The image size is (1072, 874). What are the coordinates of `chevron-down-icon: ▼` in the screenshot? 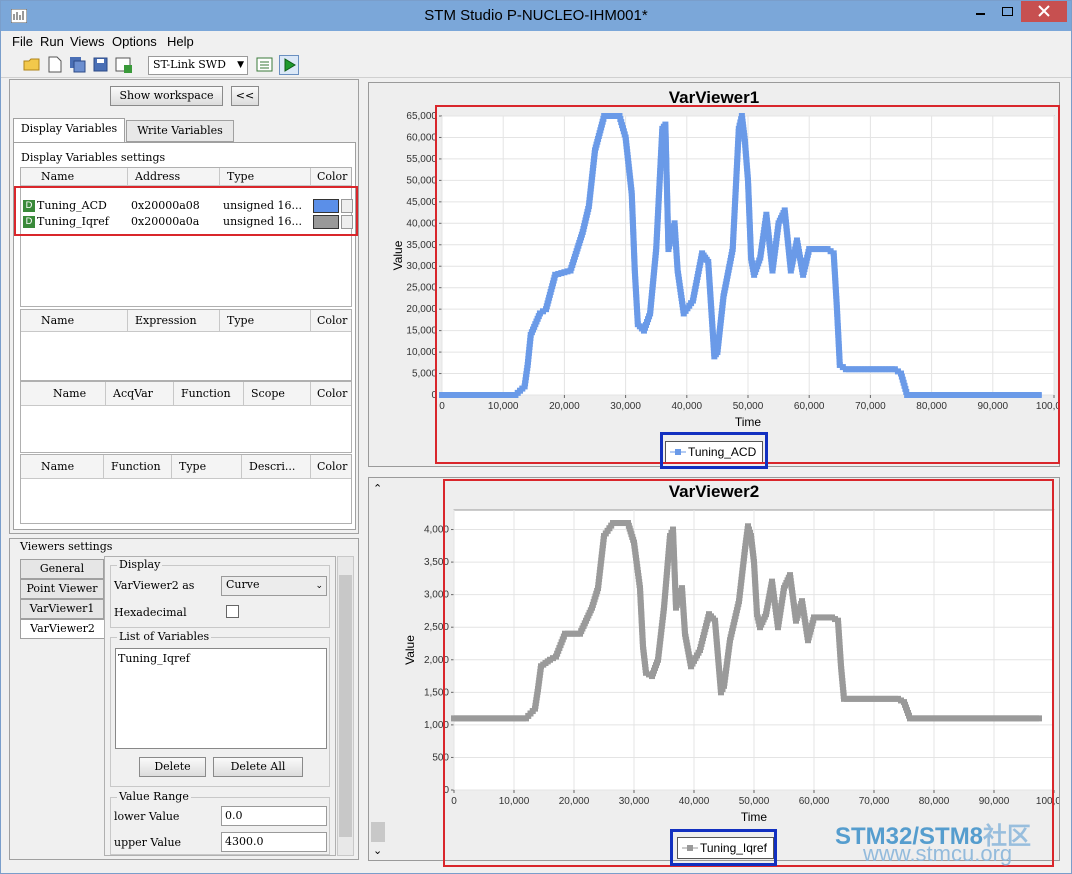 It's located at (240, 65).